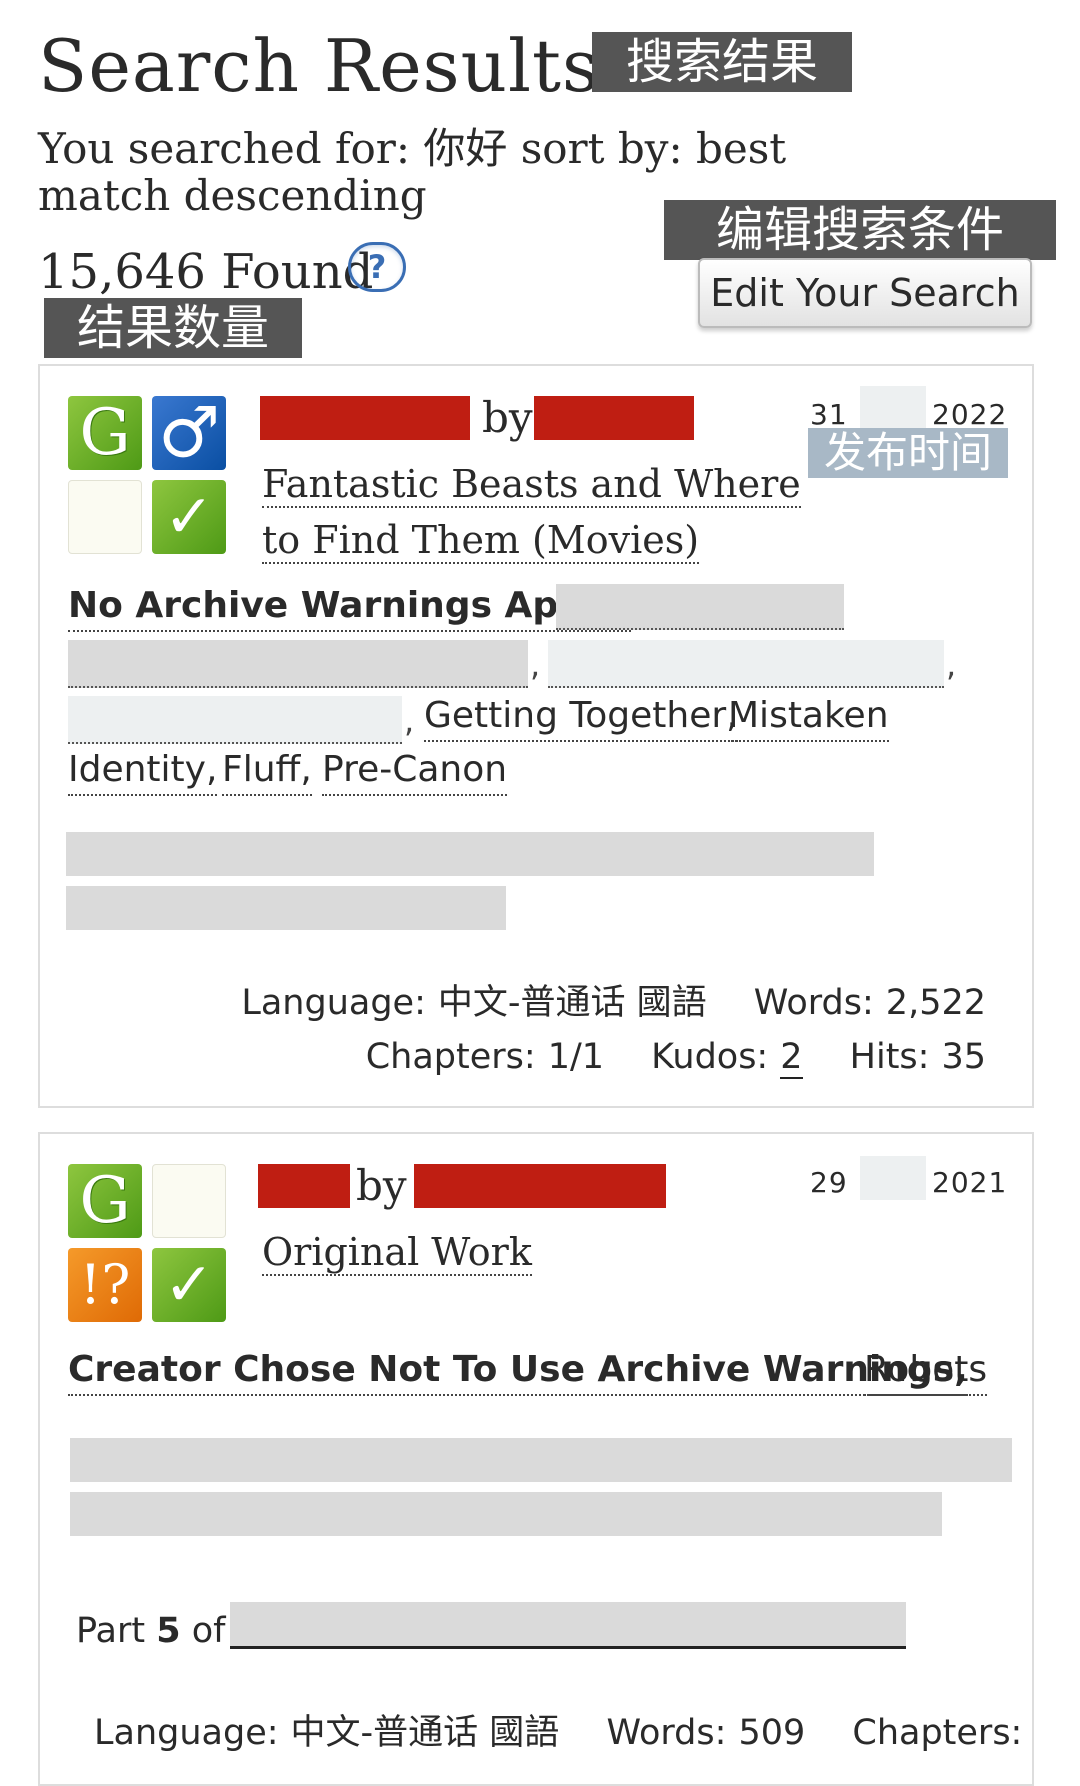  I want to click on stats-row-2: Chapters: 1/1 Kudos: 2 Hits: 35, so click(676, 1057).